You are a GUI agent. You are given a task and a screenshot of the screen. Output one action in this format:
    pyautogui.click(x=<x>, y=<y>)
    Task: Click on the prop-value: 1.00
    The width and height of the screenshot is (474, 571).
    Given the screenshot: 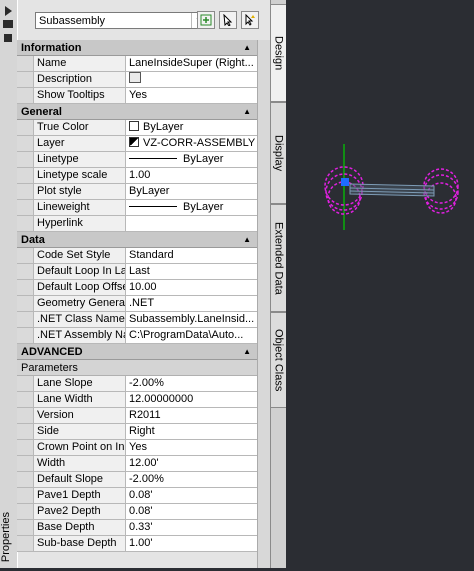 What is the action you would take?
    pyautogui.click(x=191, y=175)
    